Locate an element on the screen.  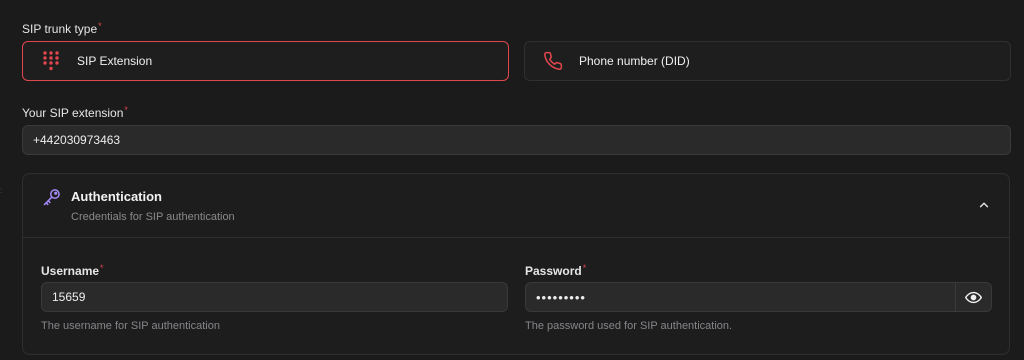
trunk-option-label: SIP Extension is located at coordinates (115, 61).